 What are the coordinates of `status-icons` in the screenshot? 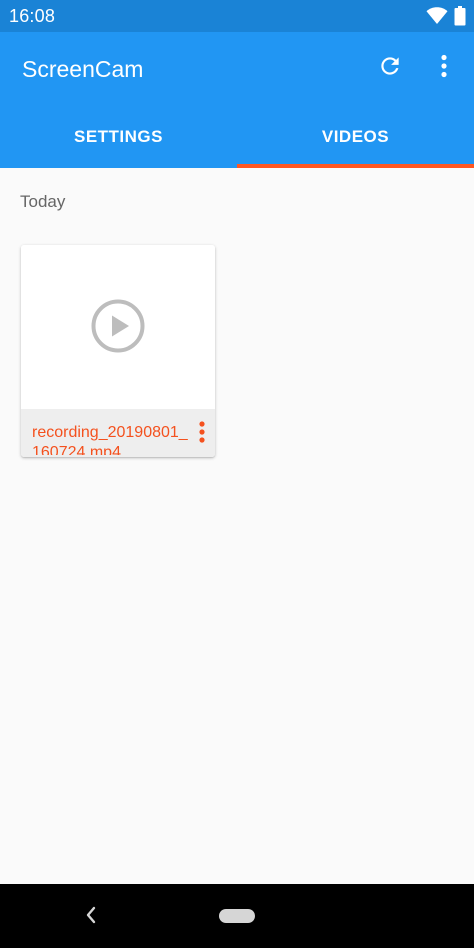 It's located at (446, 18).